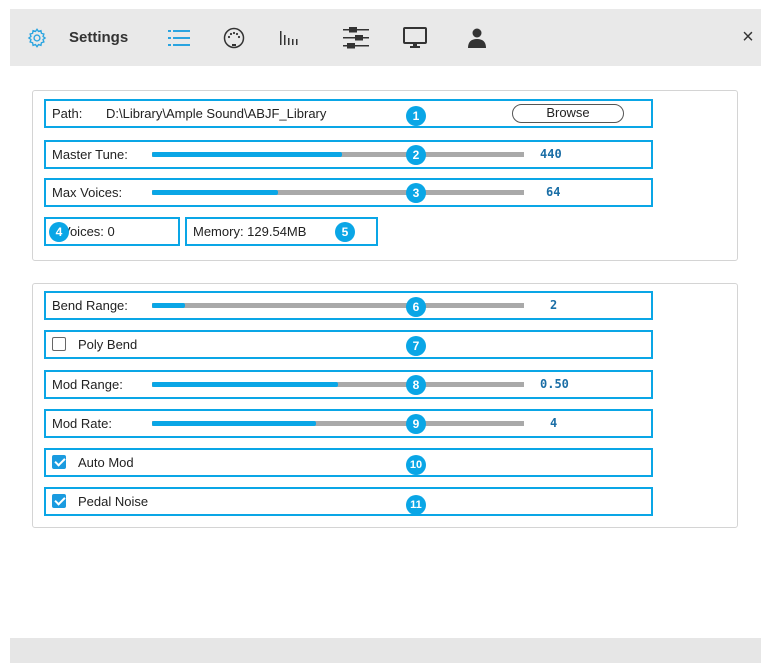 This screenshot has width=761, height=663. I want to click on master-tune-label: Master Tune:, so click(90, 154).